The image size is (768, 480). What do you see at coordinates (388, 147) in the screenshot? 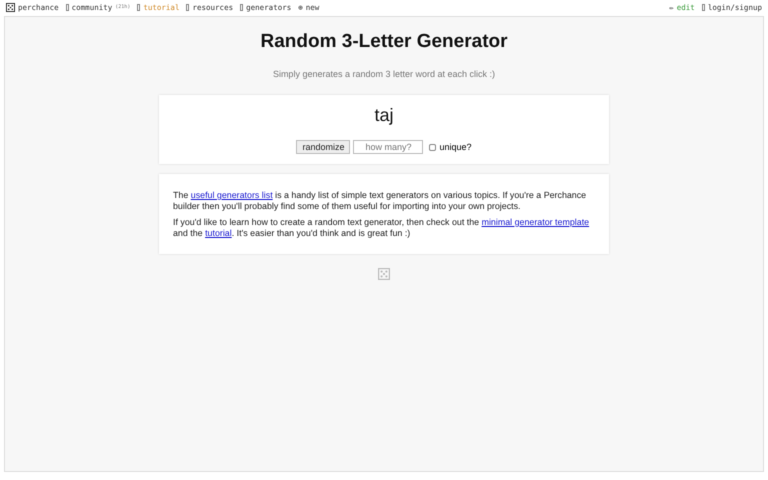
I see `count-field: how many?` at bounding box center [388, 147].